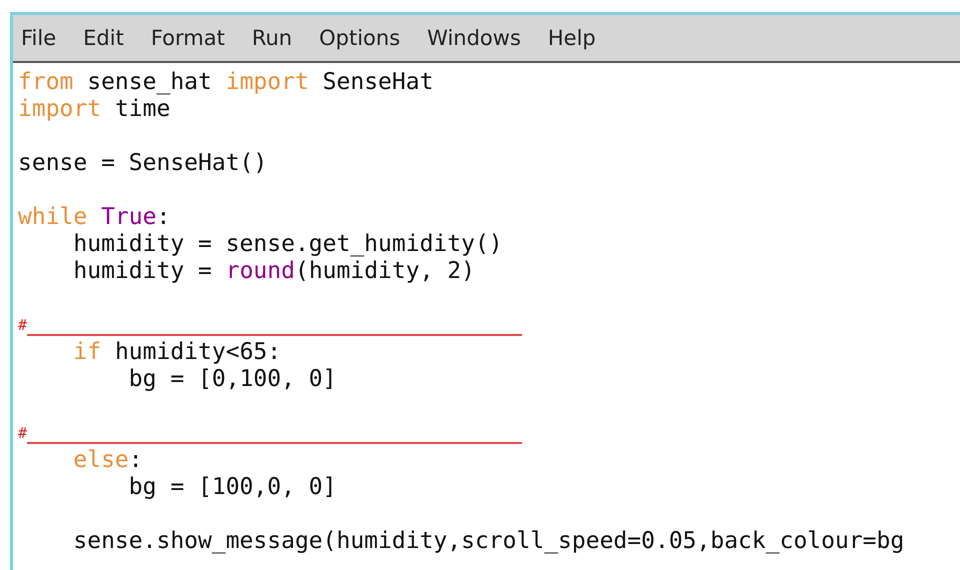 The width and height of the screenshot is (960, 570). I want to click on menu-item: Help, so click(572, 38).